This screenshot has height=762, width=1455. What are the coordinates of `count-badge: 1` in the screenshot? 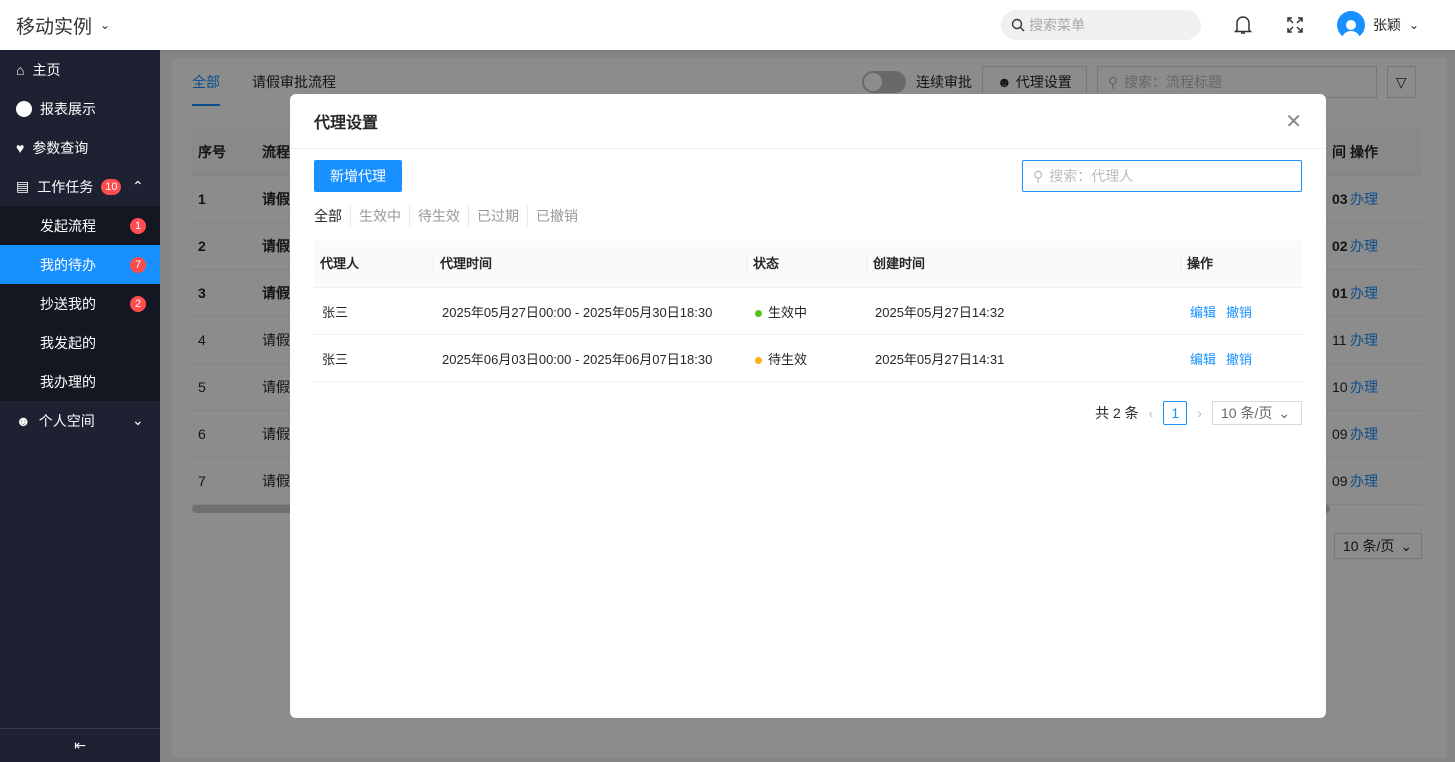 It's located at (138, 225).